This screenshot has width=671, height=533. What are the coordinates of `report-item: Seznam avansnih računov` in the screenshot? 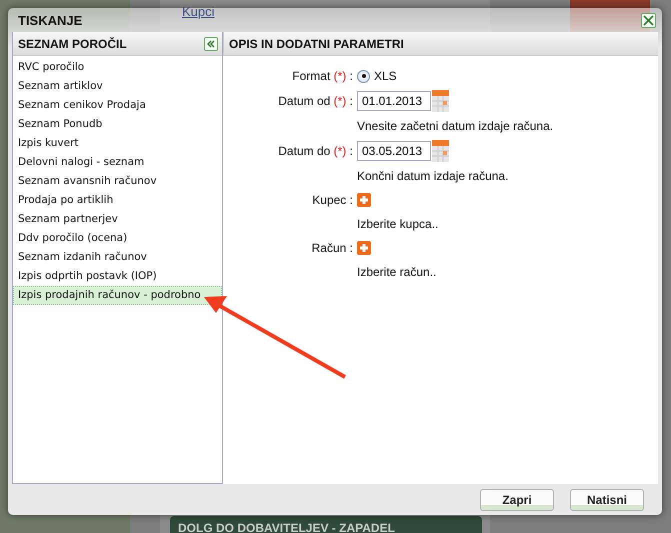 It's located at (117, 181).